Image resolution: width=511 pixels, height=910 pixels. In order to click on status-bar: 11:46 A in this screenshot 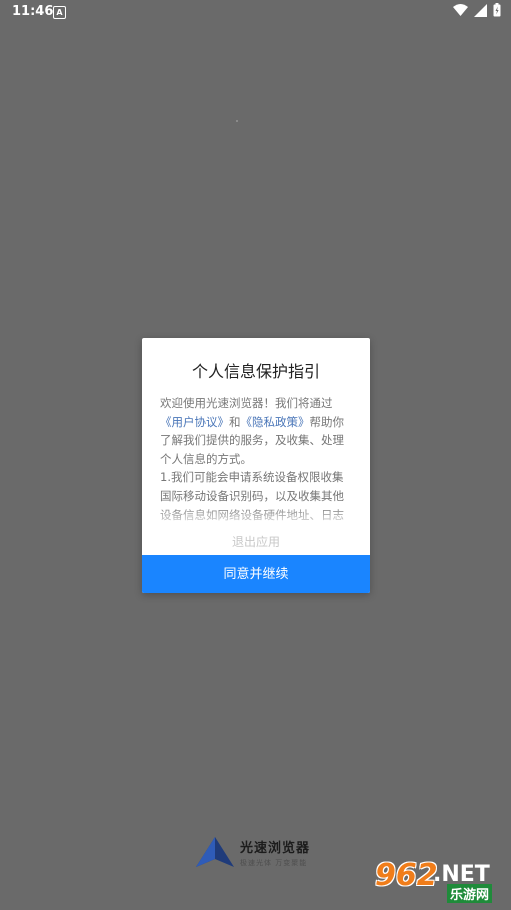, I will do `click(255, 12)`.